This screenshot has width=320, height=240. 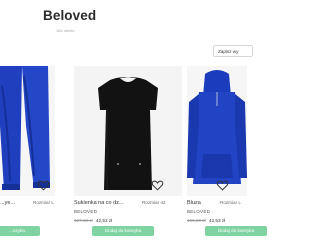 What do you see at coordinates (20, 231) in the screenshot?
I see `add-to-cart-button: ...szyka` at bounding box center [20, 231].